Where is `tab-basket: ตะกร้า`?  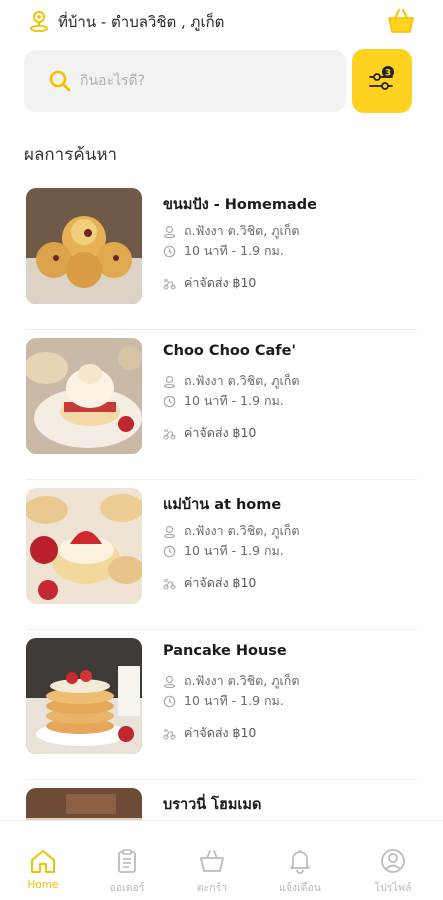 tab-basket: ตะกร้า is located at coordinates (212, 872).